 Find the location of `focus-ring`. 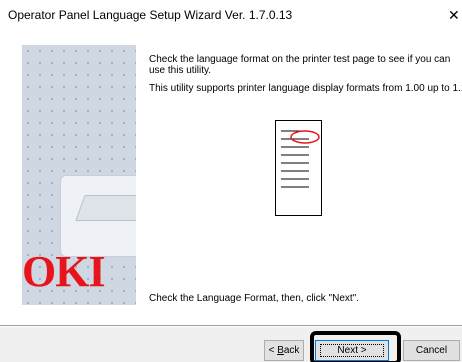

focus-ring is located at coordinates (352, 350).